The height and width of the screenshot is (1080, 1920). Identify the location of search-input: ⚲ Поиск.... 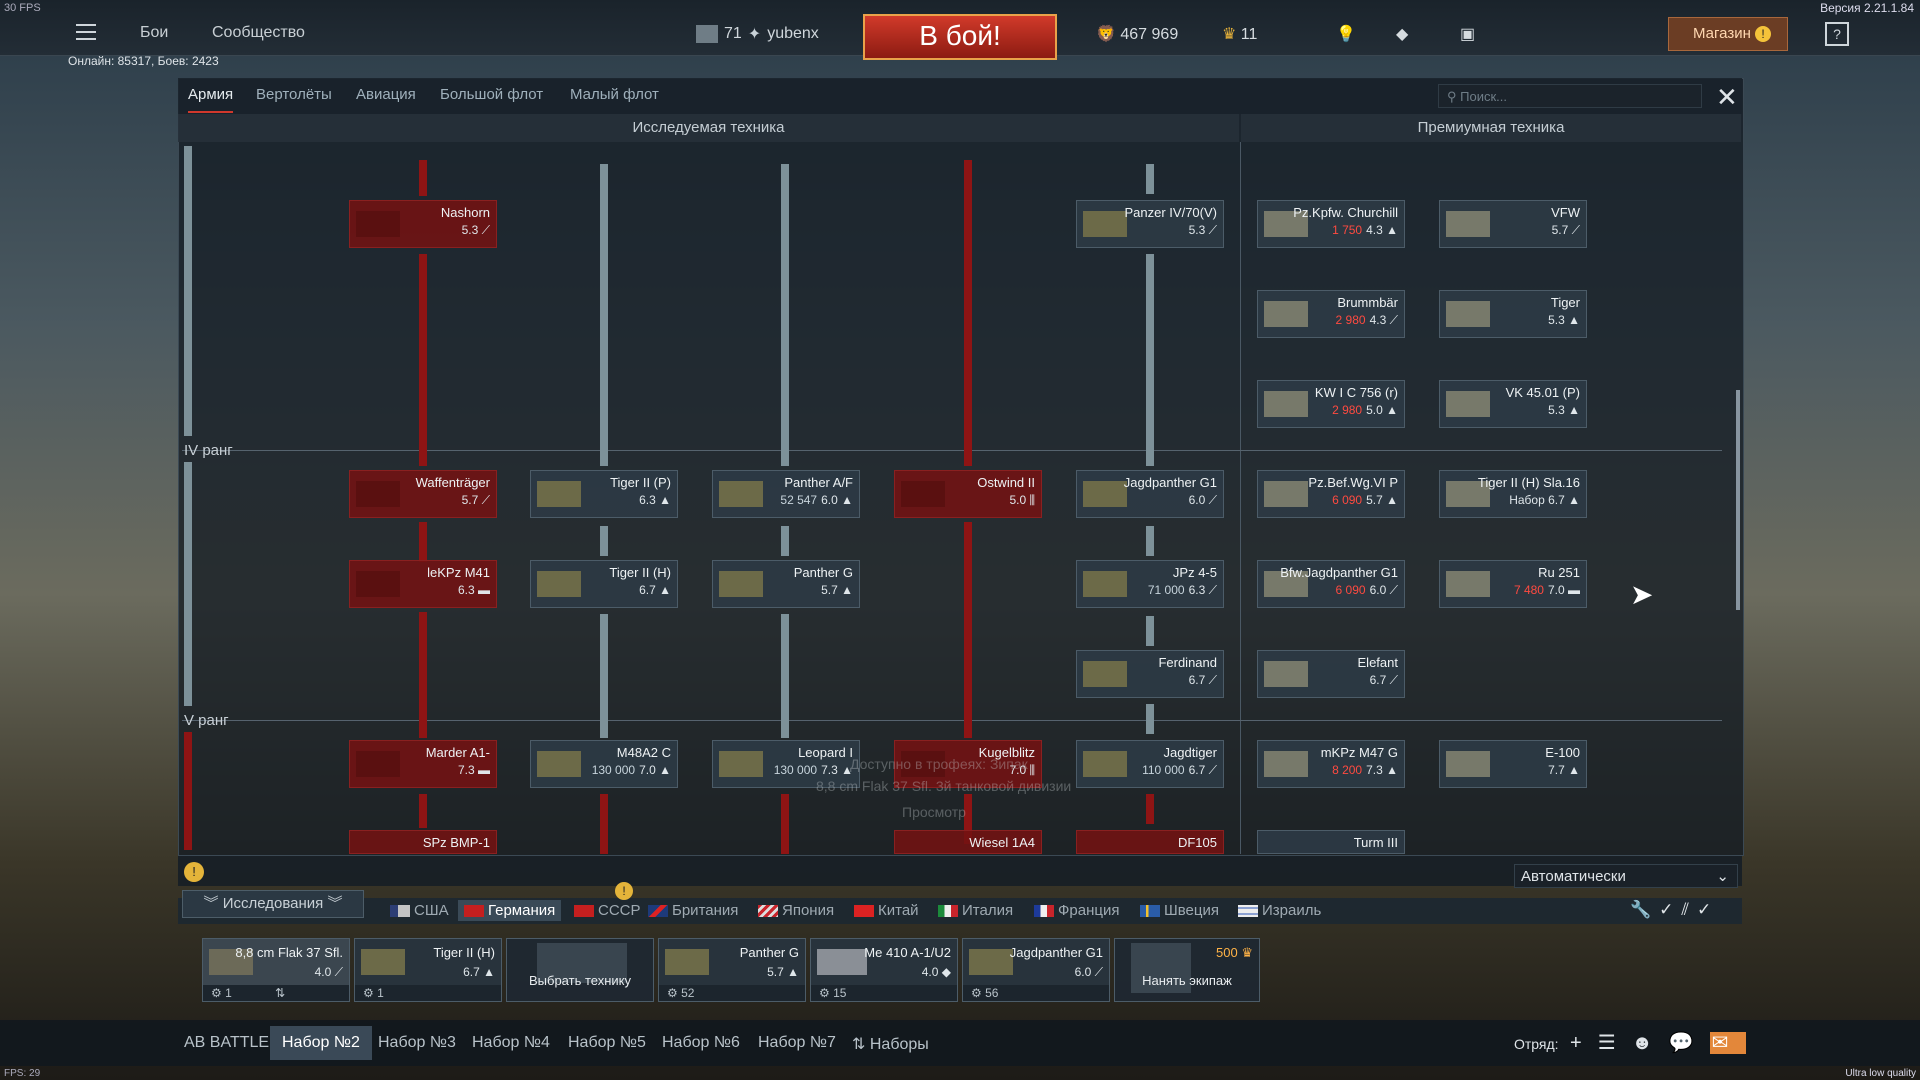
(1570, 96).